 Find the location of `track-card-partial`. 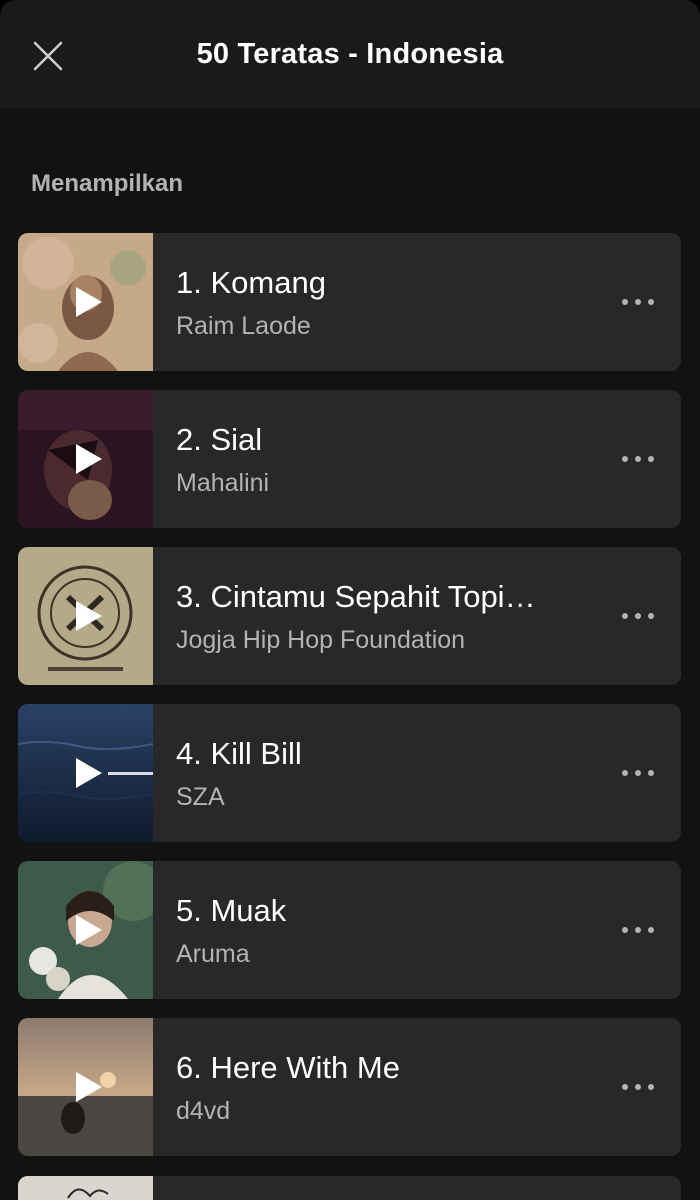

track-card-partial is located at coordinates (349, 1188).